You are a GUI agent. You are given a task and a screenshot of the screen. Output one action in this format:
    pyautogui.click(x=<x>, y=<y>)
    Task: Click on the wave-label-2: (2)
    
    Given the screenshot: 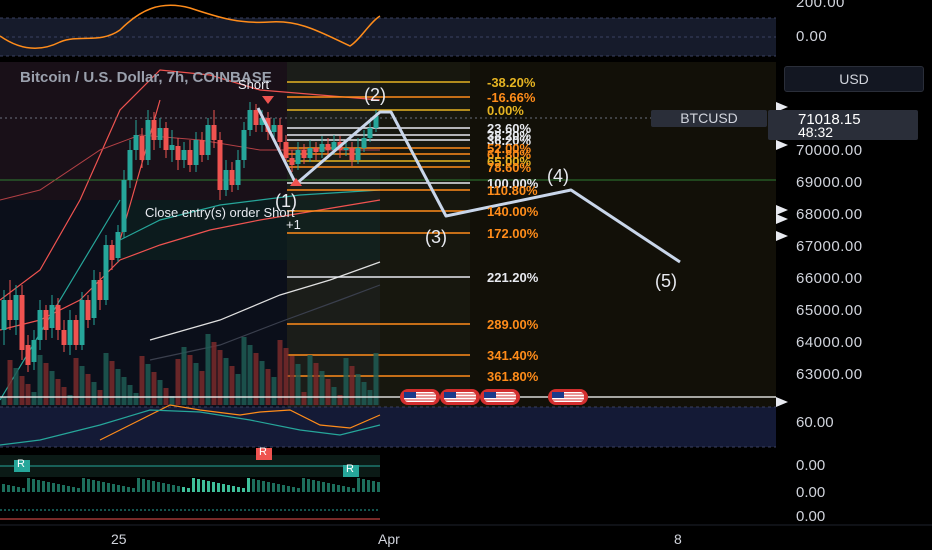 What is the action you would take?
    pyautogui.click(x=375, y=95)
    